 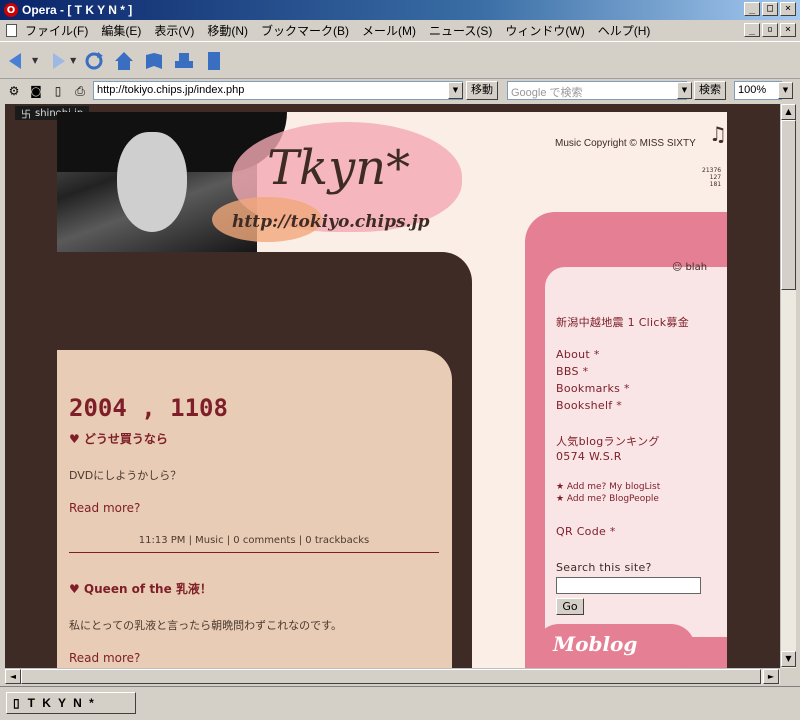 I want to click on music-copyright: Music Copyright © MISS SIXTY, so click(x=625, y=143).